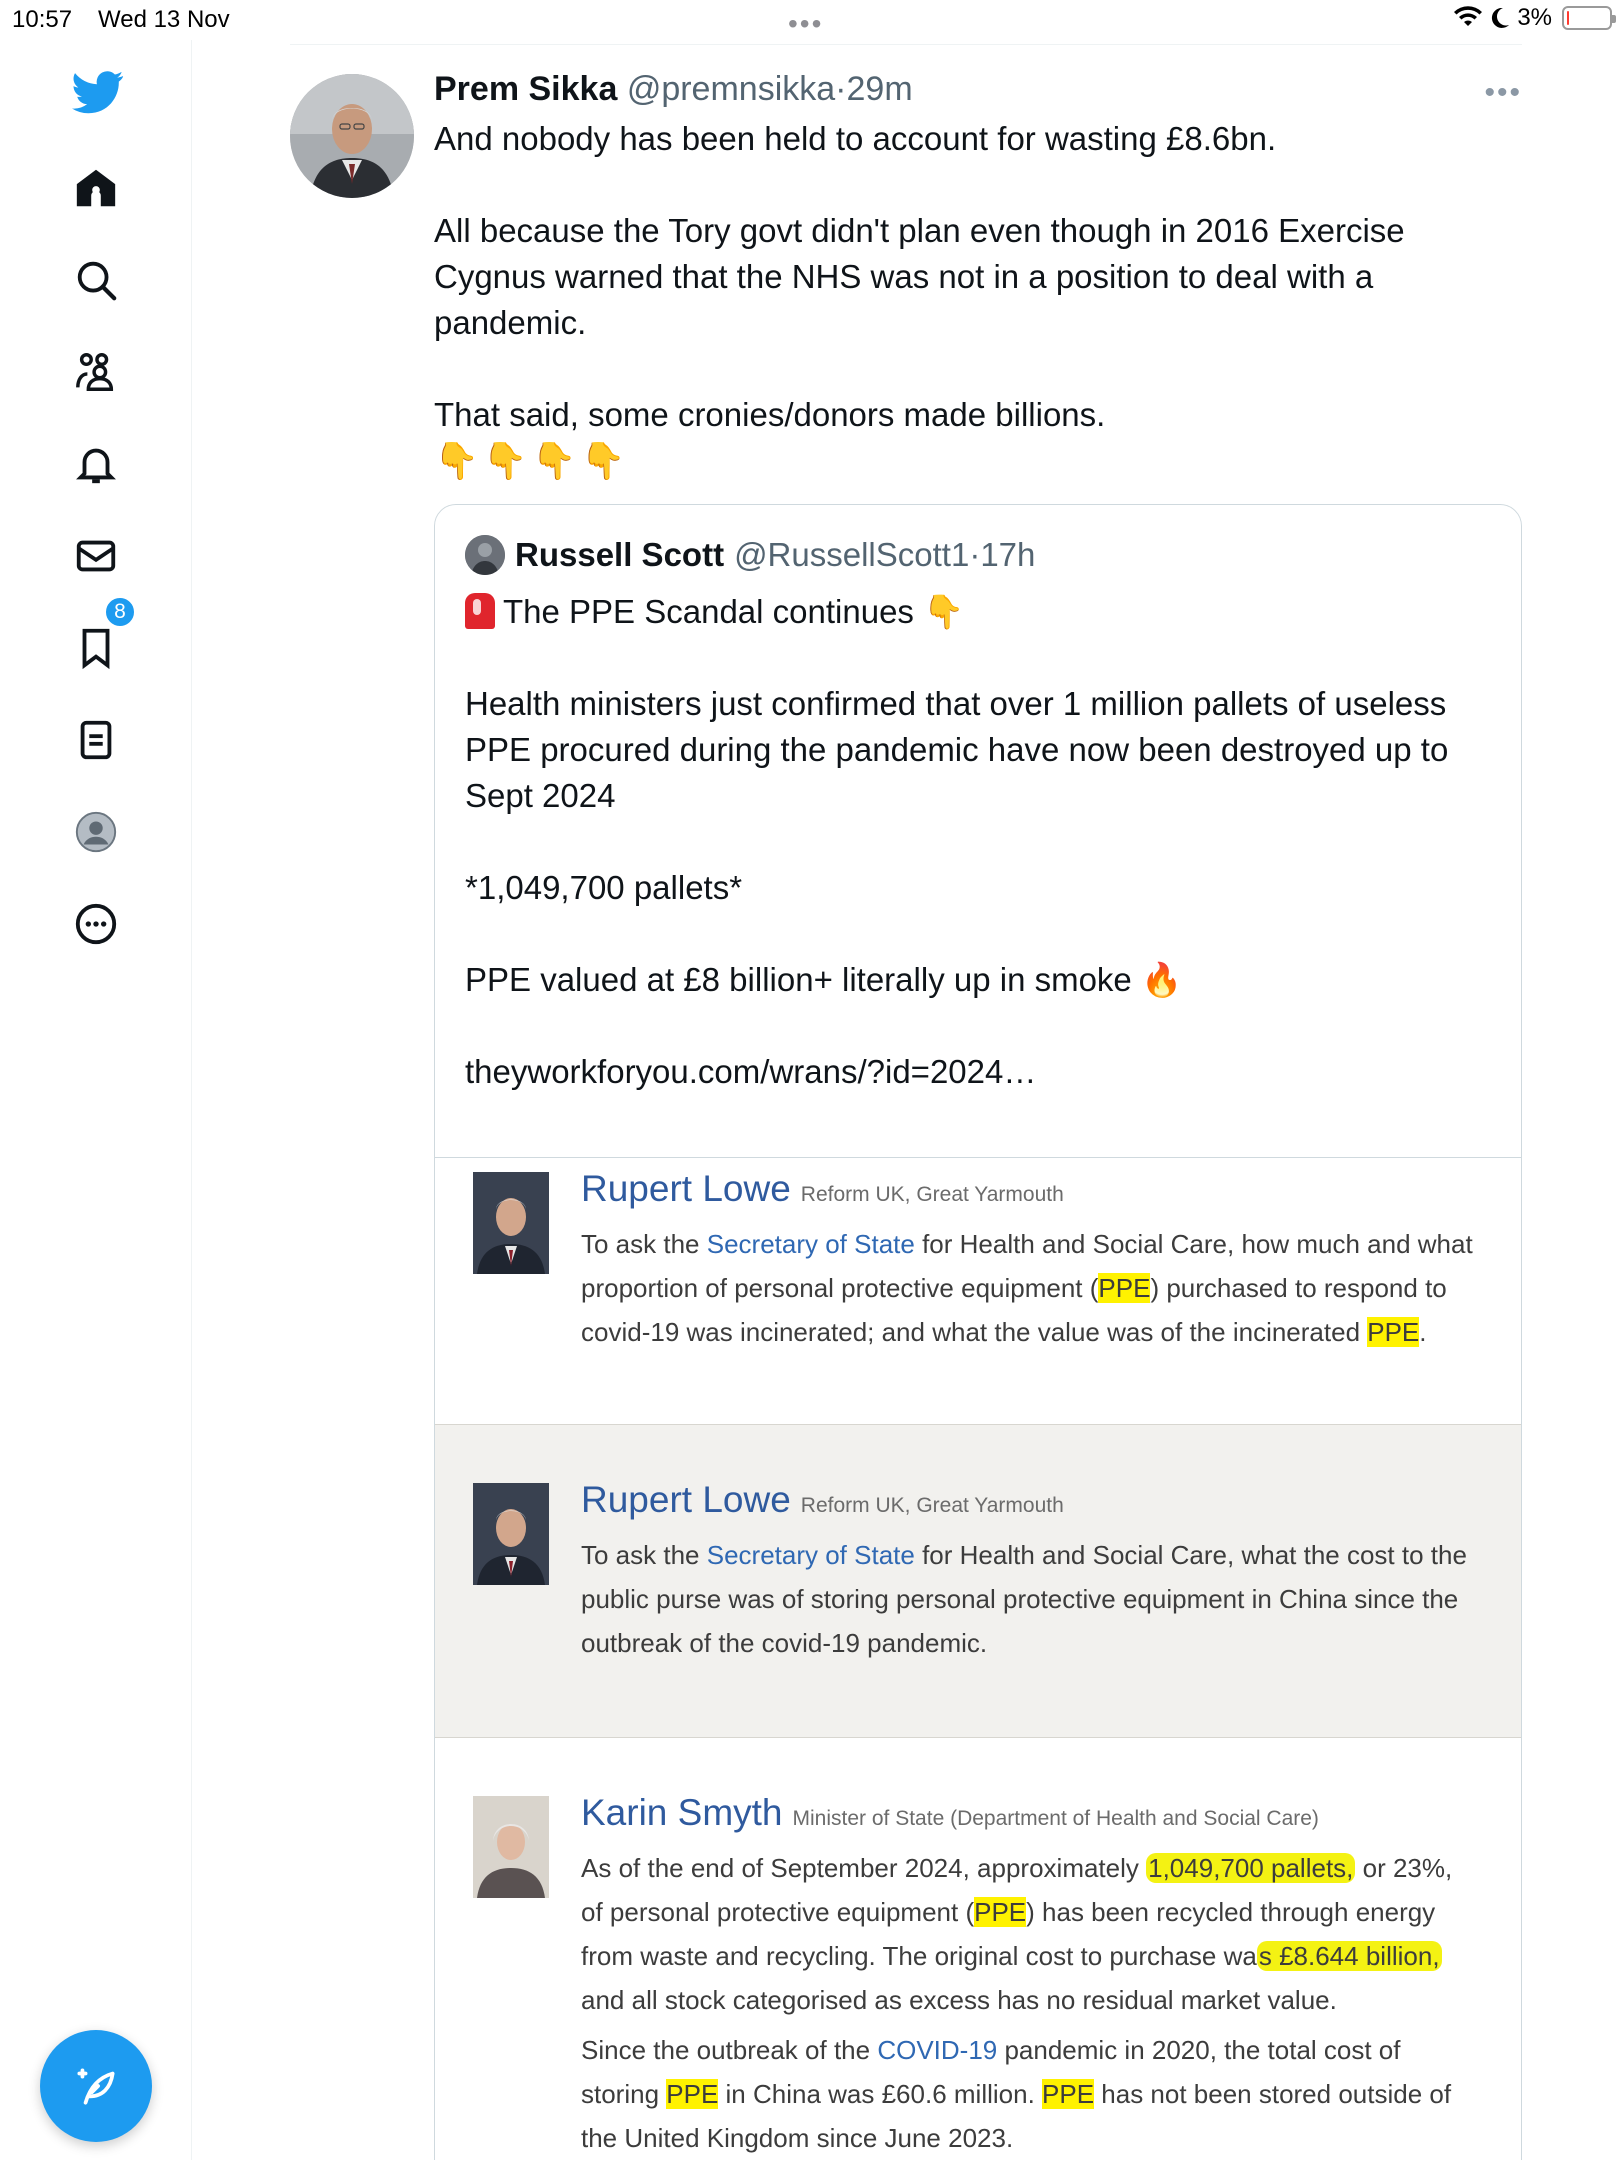 Image resolution: width=1620 pixels, height=2160 pixels. What do you see at coordinates (1503, 93) in the screenshot?
I see `more-options-icon: •••` at bounding box center [1503, 93].